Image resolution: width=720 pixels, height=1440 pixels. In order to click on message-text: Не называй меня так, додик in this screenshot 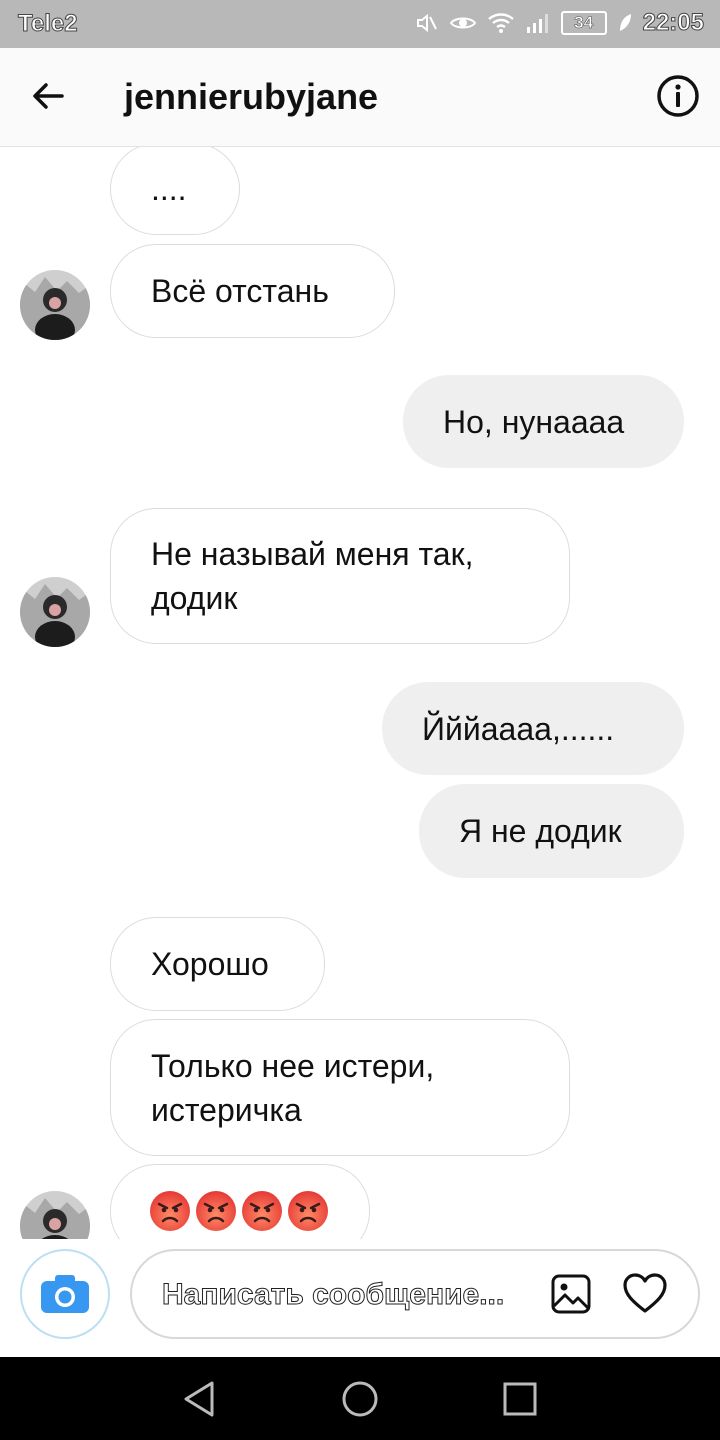, I will do `click(312, 576)`.